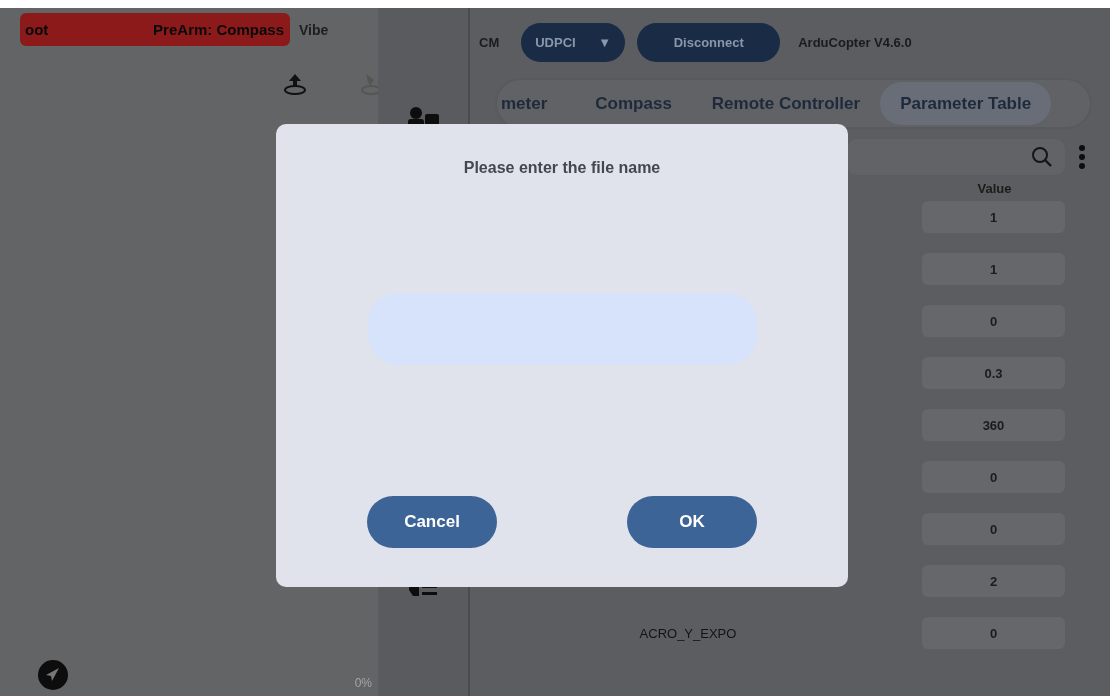 The image size is (1110, 696). What do you see at coordinates (37, 29) in the screenshot?
I see `banner-text: oot` at bounding box center [37, 29].